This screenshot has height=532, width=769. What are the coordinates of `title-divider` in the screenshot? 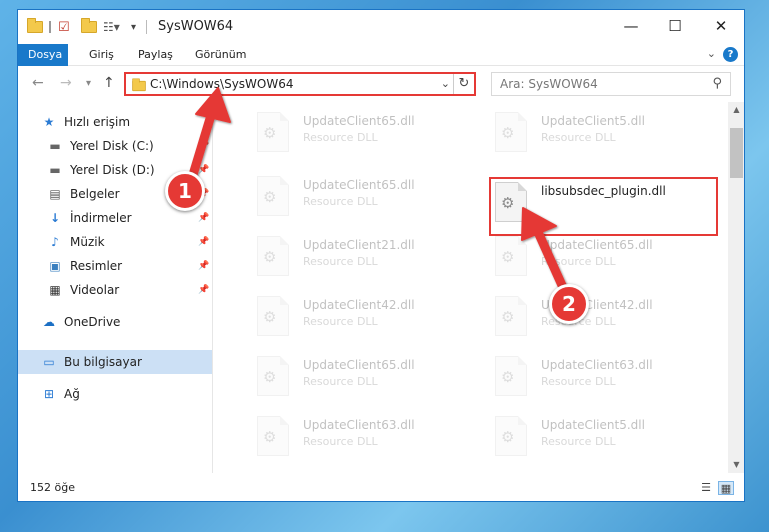 It's located at (146, 27).